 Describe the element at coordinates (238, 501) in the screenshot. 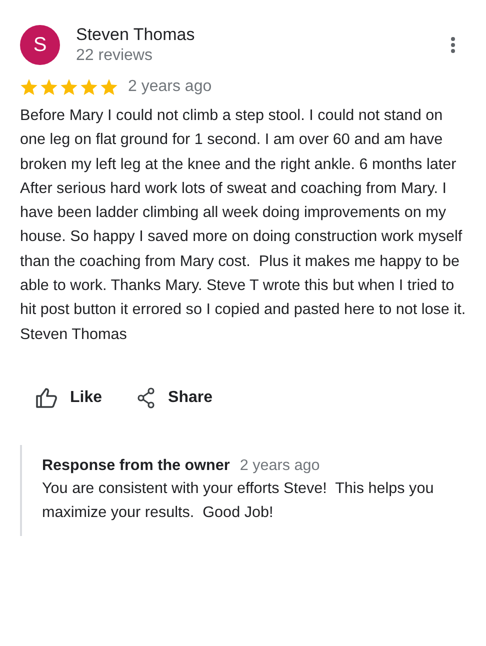

I see `response-text: You are consistent with your efforts Steve! This helps you maximize your results. Good Job!` at that location.